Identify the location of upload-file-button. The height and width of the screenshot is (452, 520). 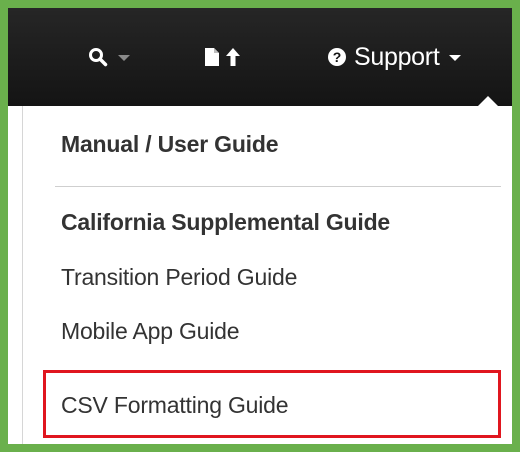
(222, 57).